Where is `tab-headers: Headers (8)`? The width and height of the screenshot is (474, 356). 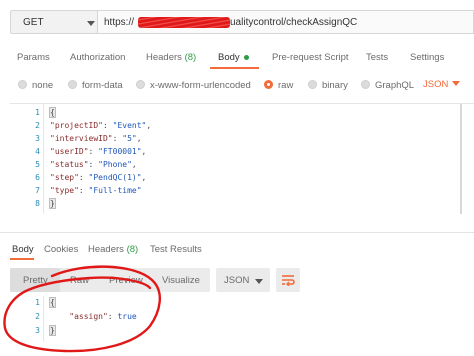
tab-headers: Headers (8) is located at coordinates (171, 57).